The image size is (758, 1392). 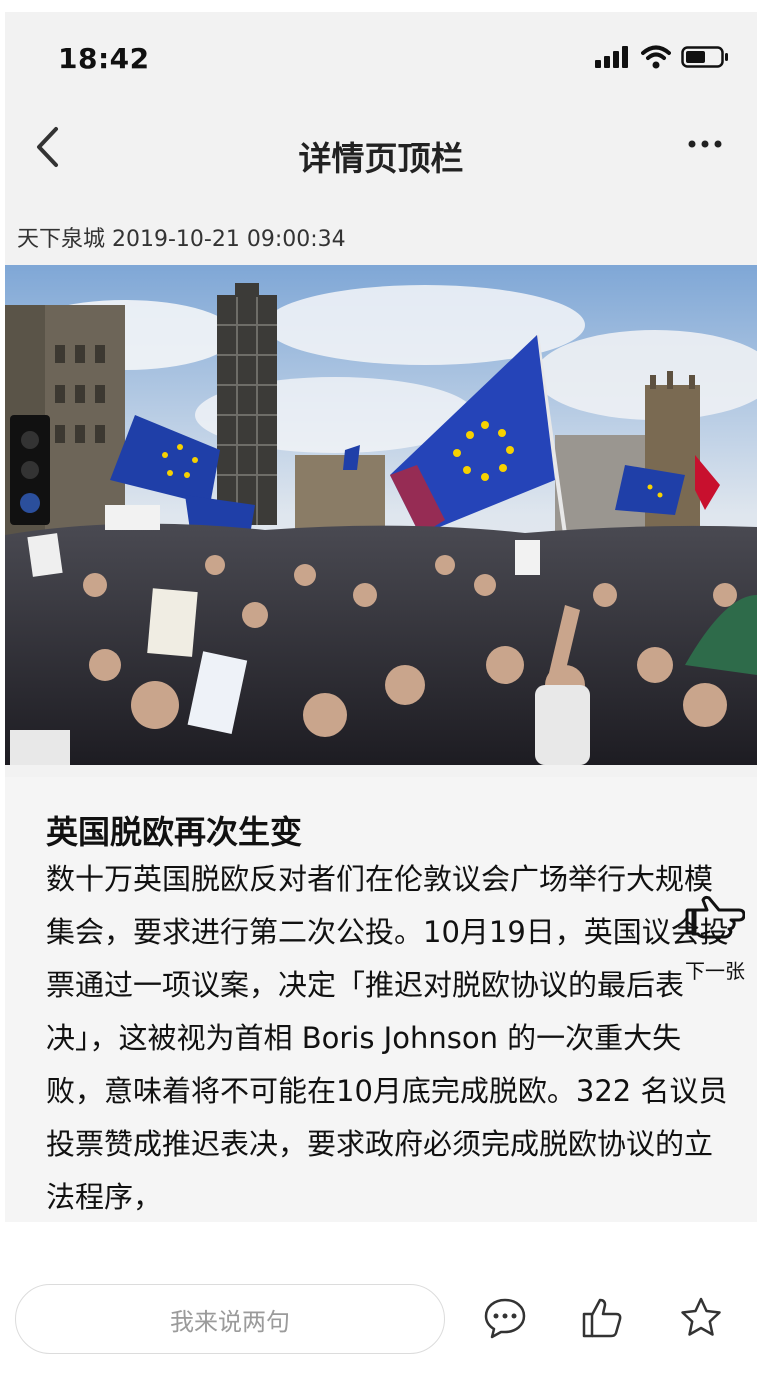 I want to click on wifi-icon, so click(x=656, y=57).